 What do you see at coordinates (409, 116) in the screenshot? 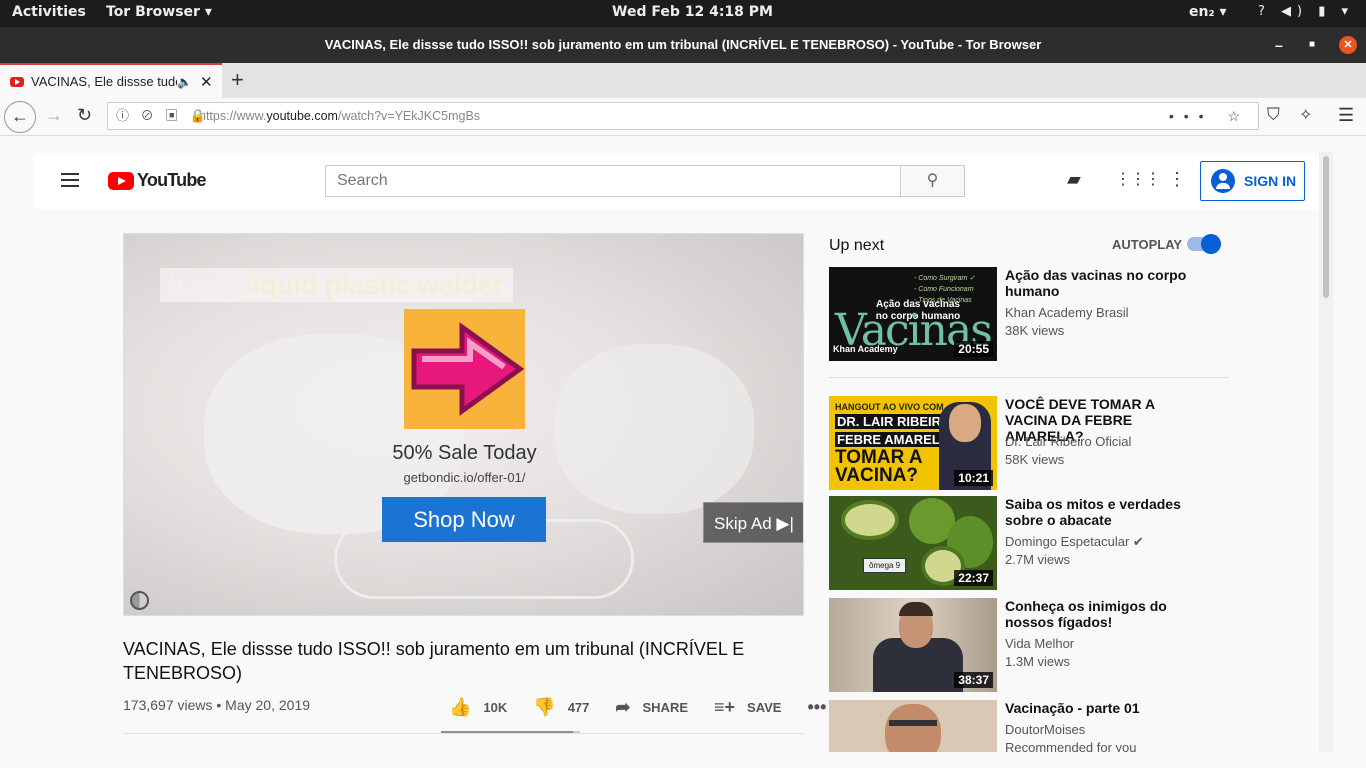
I see `url-path: /watch?v=YEkJKC5mgBs` at bounding box center [409, 116].